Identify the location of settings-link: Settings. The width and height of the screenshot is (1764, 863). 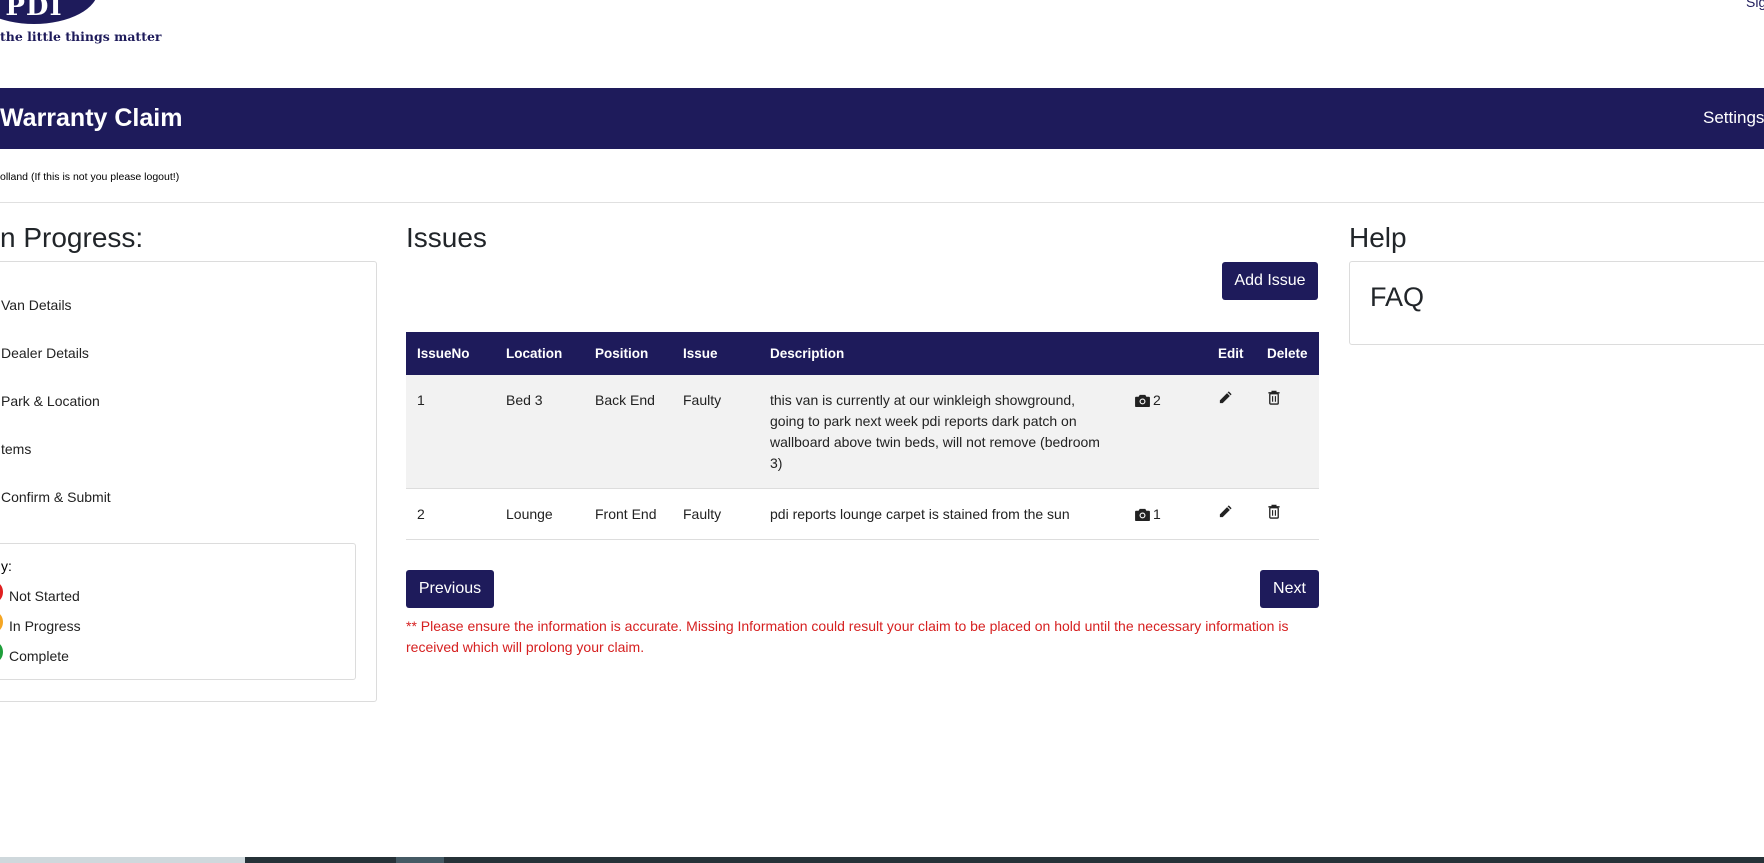
(1733, 118).